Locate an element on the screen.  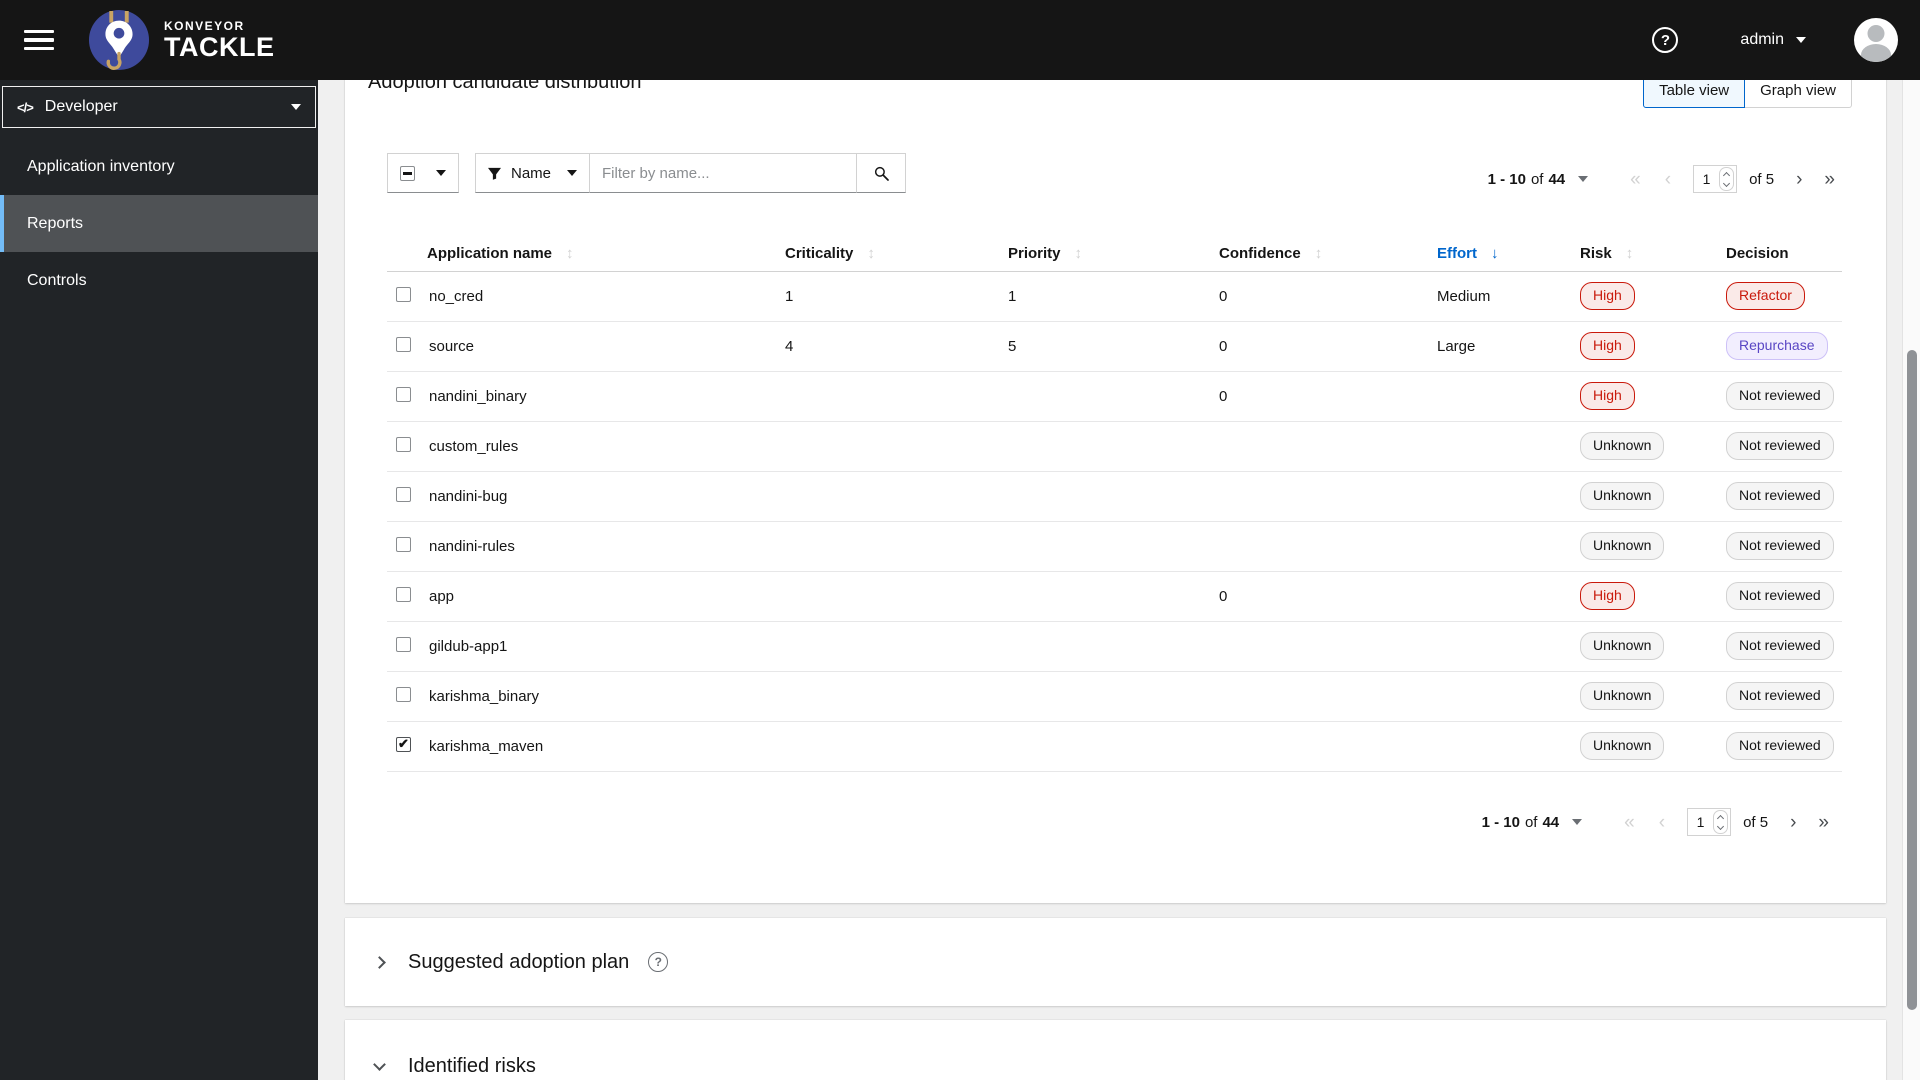
pagination-bottom: 1 - 10 of 44 « ‹ 1 of 5 › » is located at coordinates (1655, 822).